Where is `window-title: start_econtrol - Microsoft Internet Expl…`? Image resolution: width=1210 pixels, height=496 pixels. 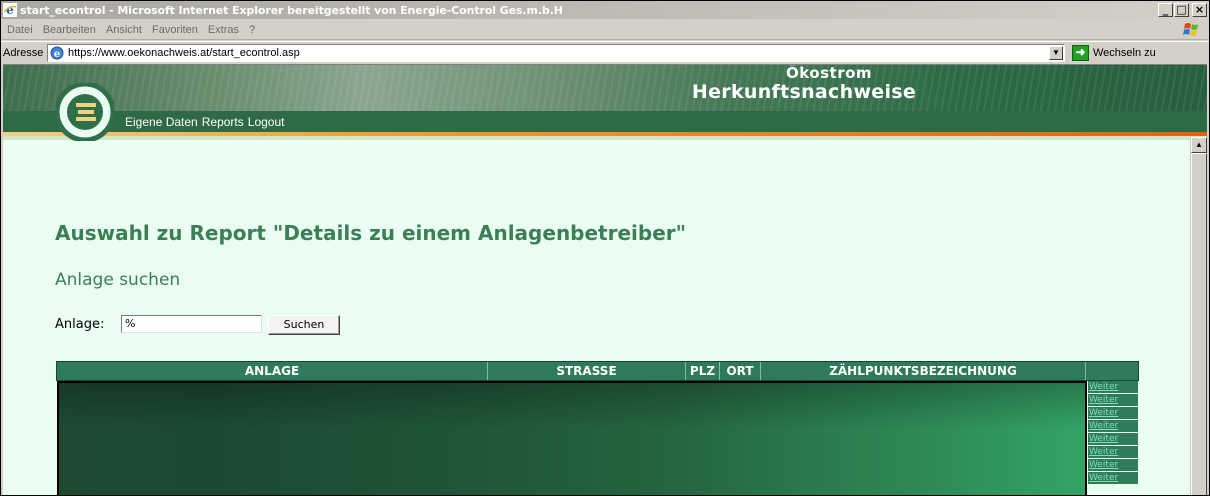
window-title: start_econtrol - Microsoft Internet Expl… is located at coordinates (291, 10).